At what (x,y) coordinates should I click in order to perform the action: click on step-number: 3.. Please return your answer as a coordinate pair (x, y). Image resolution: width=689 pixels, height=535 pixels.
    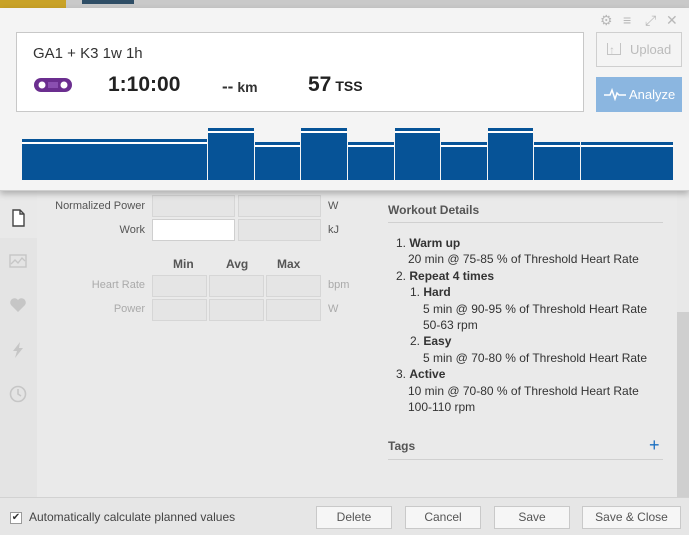
    Looking at the image, I should click on (401, 374).